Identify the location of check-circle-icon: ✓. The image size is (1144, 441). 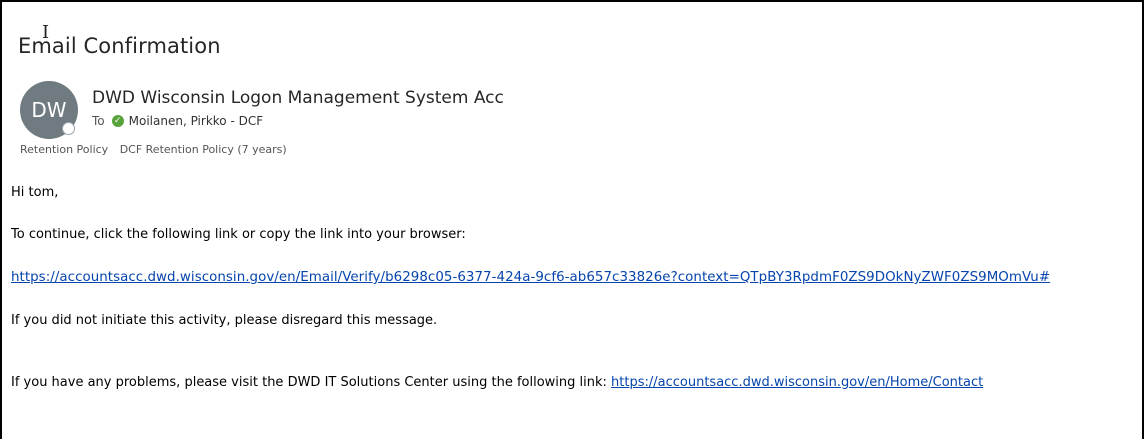
(117, 121).